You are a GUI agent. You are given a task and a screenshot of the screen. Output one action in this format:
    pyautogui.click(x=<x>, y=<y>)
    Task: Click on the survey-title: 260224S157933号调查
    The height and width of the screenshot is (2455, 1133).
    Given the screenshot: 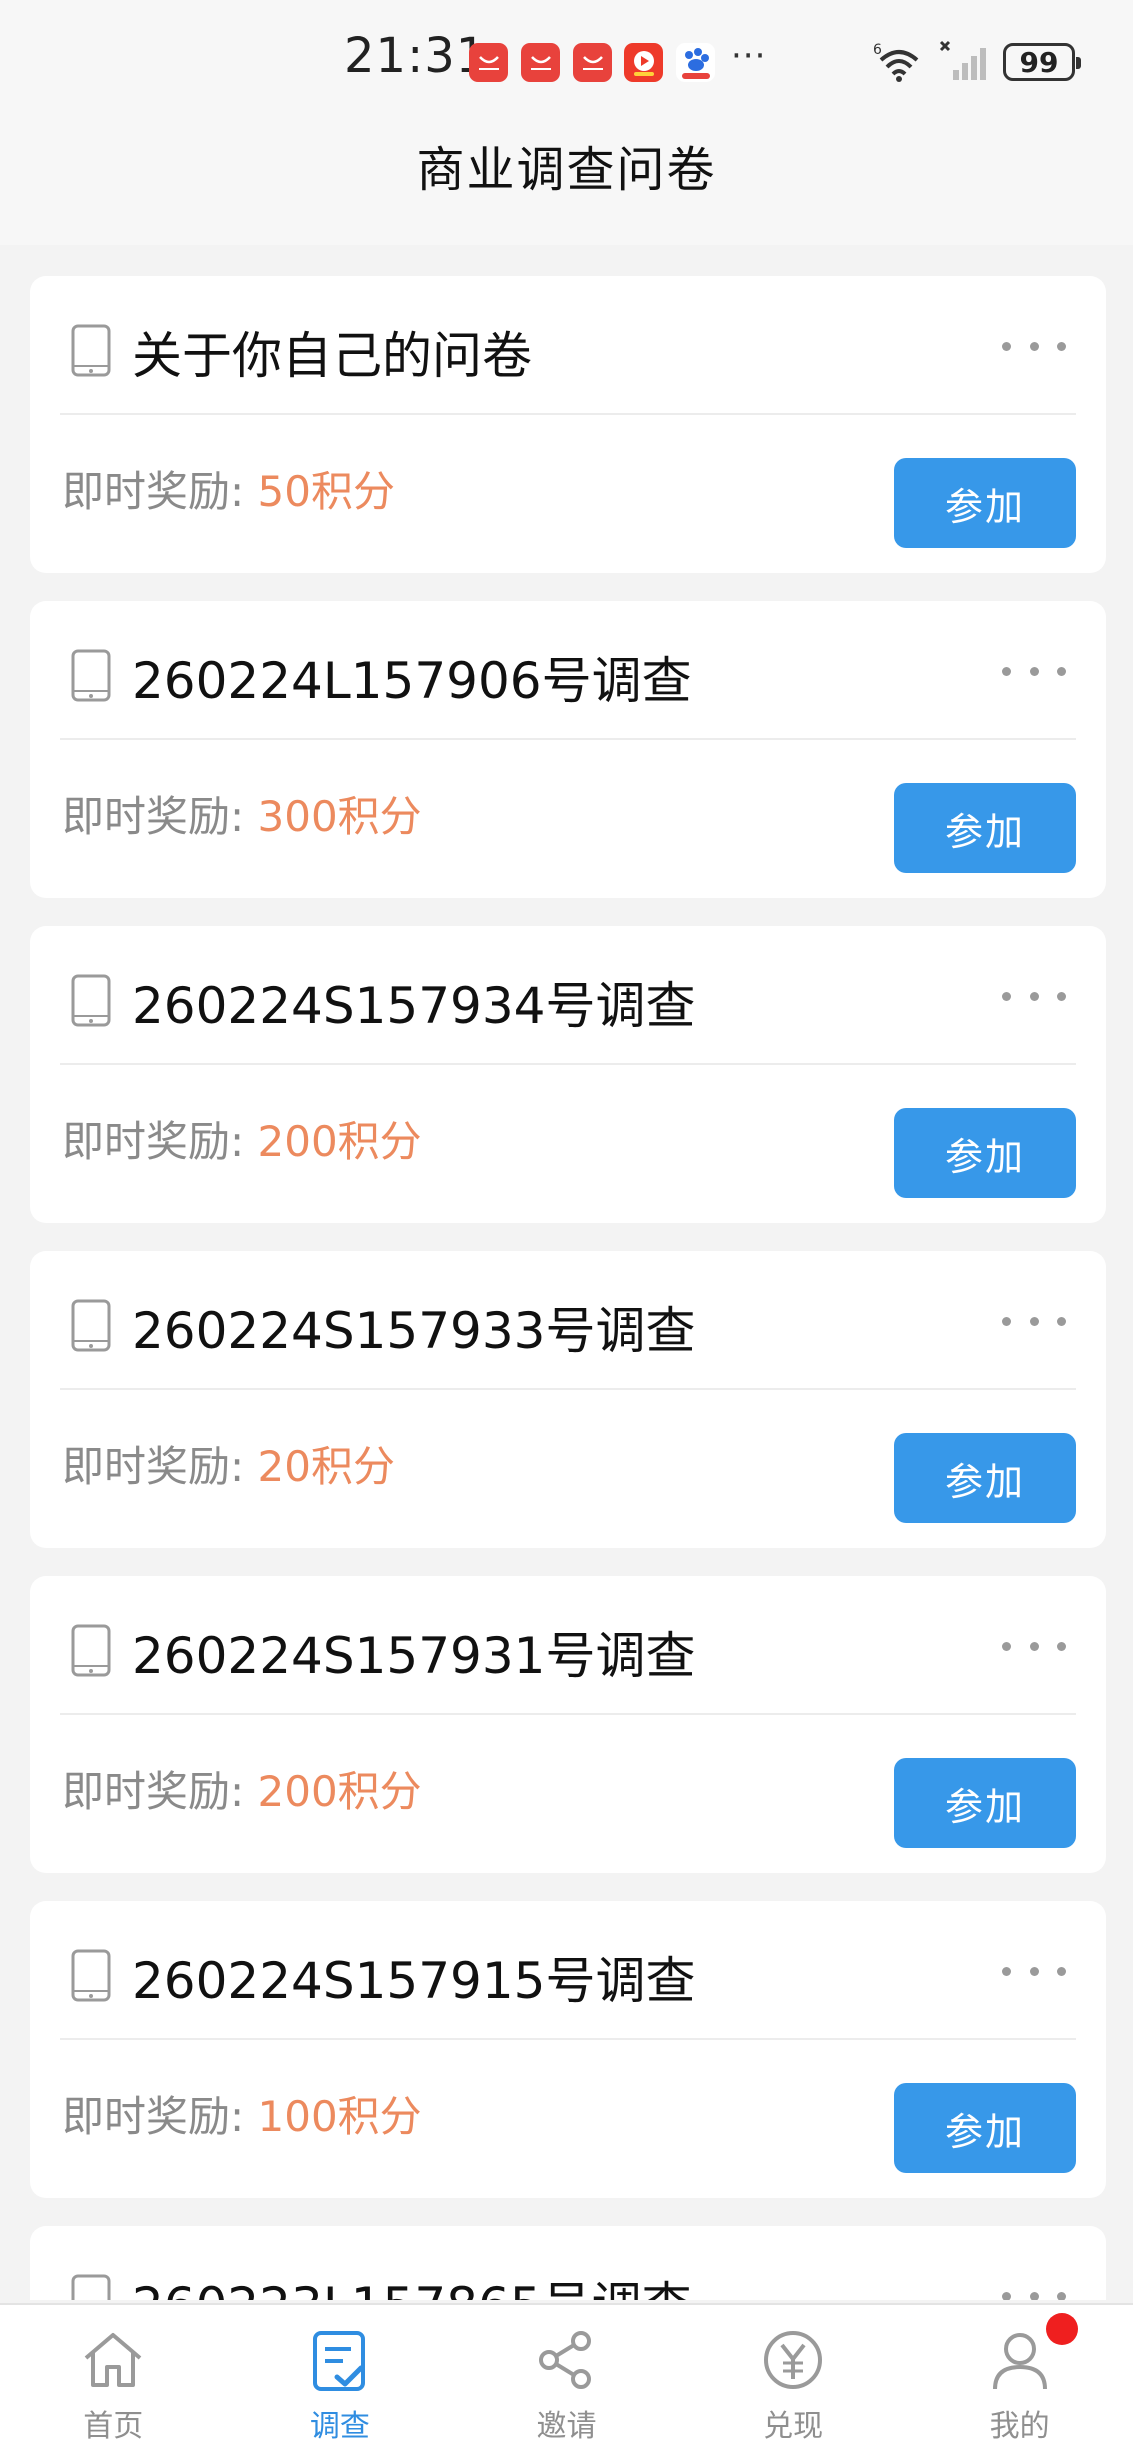 What is the action you would take?
    pyautogui.click(x=414, y=1331)
    